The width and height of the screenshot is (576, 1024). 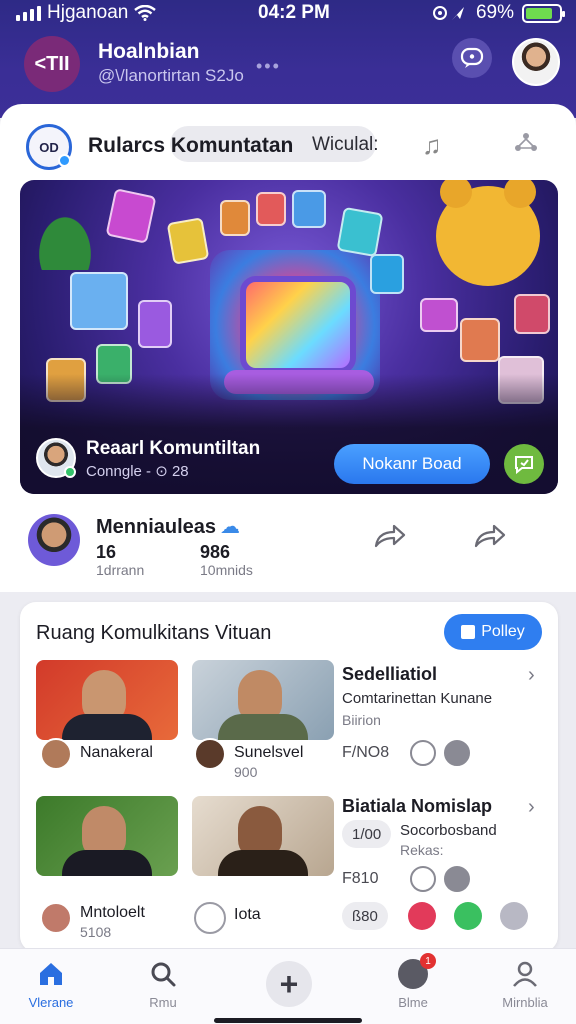 I want to click on online-dot, so click(x=64, y=160).